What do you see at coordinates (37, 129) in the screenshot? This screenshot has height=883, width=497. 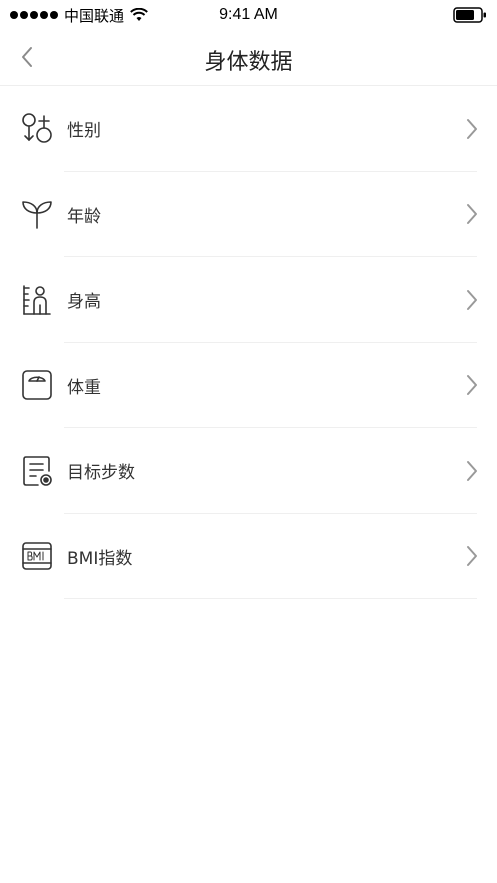 I see `gender-icon` at bounding box center [37, 129].